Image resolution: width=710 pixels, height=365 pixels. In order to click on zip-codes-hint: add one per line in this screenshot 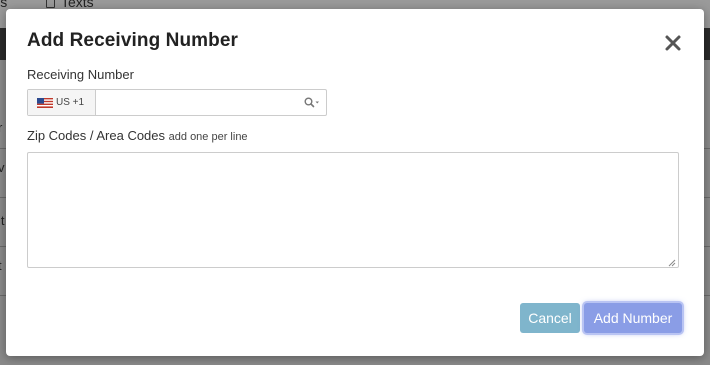, I will do `click(208, 137)`.